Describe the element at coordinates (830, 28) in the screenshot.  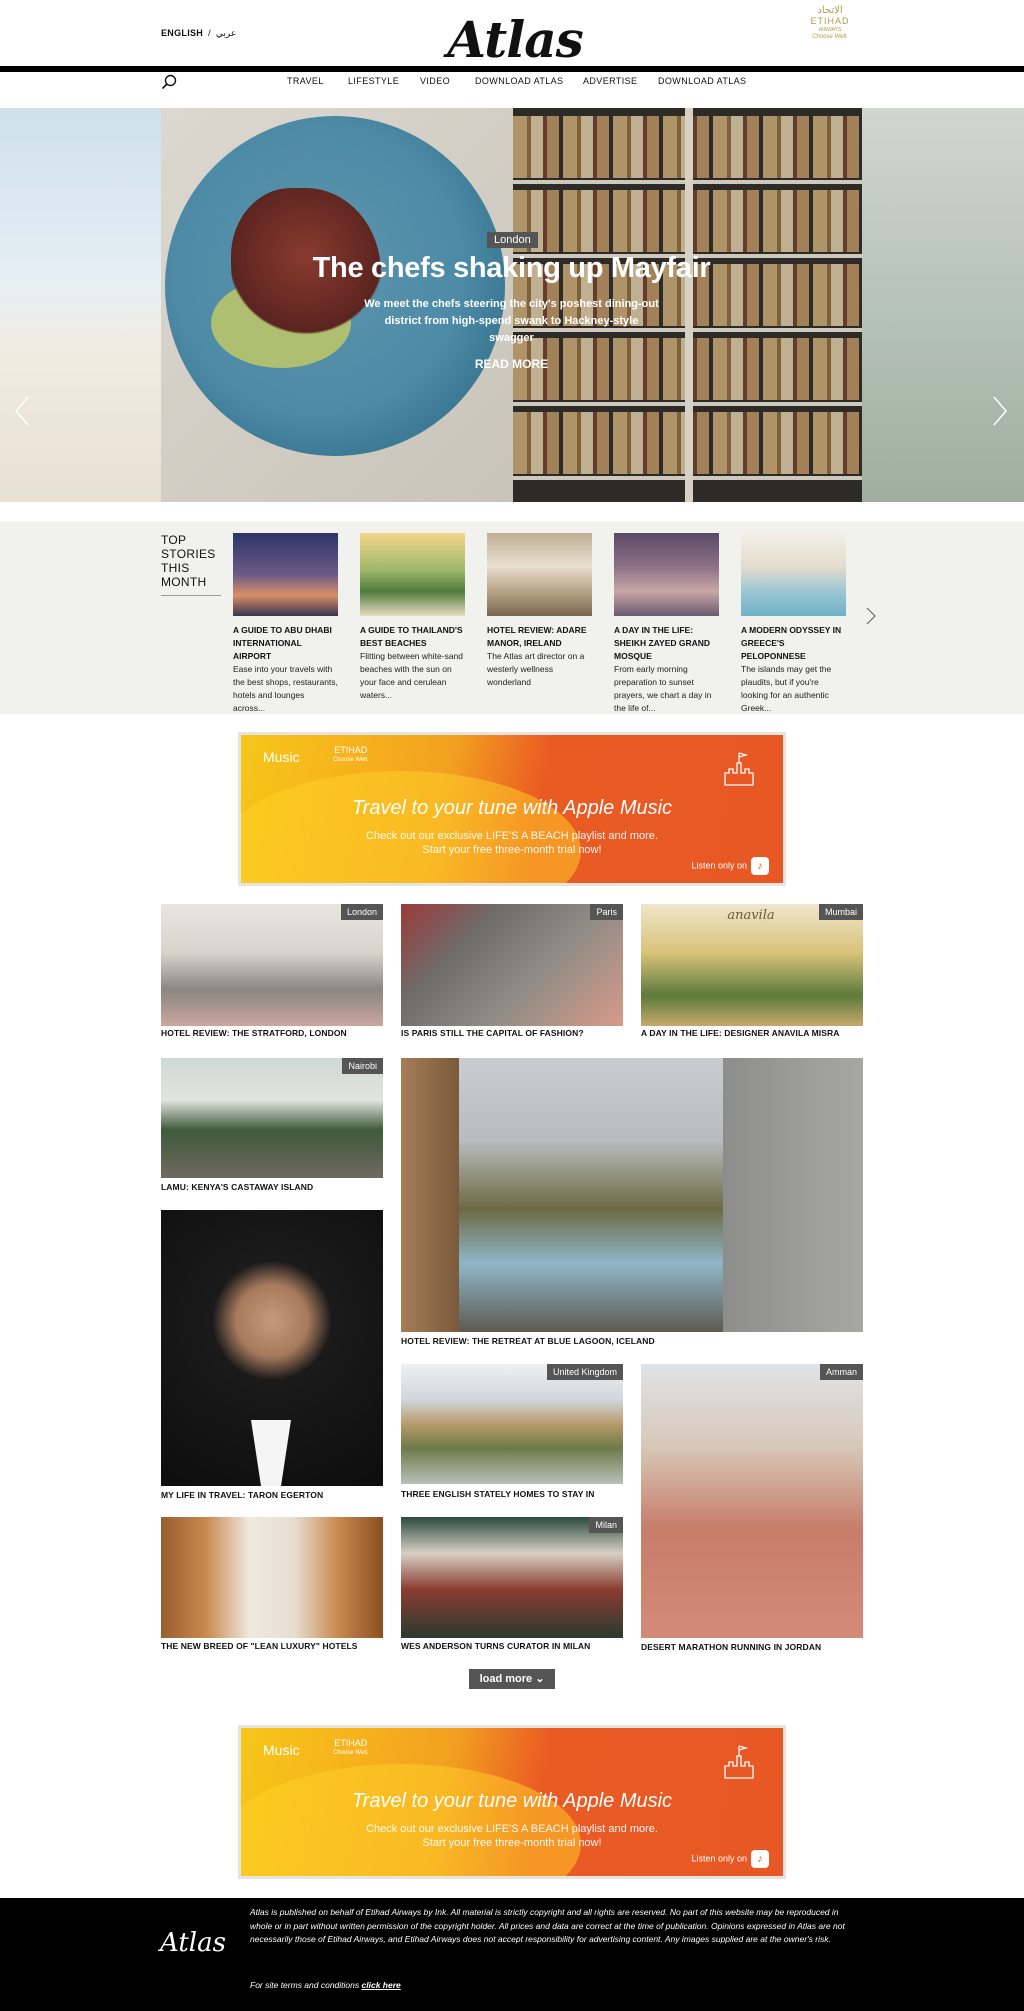
I see `etihad-logo: الاتحاد ETIHAD AIRWAYS Choose Well.` at that location.